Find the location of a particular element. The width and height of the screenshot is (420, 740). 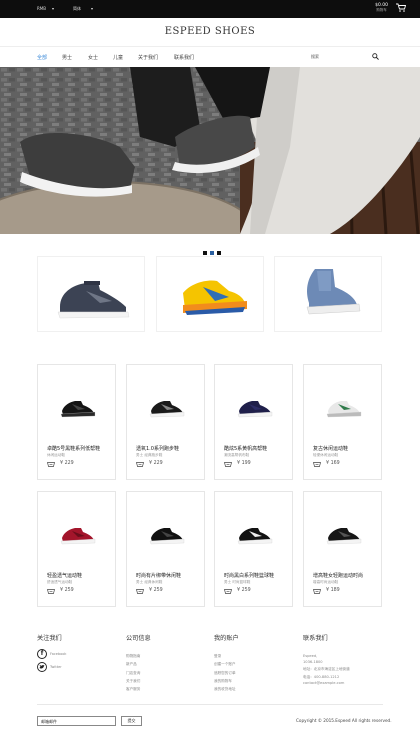

product-price: ¥ 169 is located at coordinates (333, 463).